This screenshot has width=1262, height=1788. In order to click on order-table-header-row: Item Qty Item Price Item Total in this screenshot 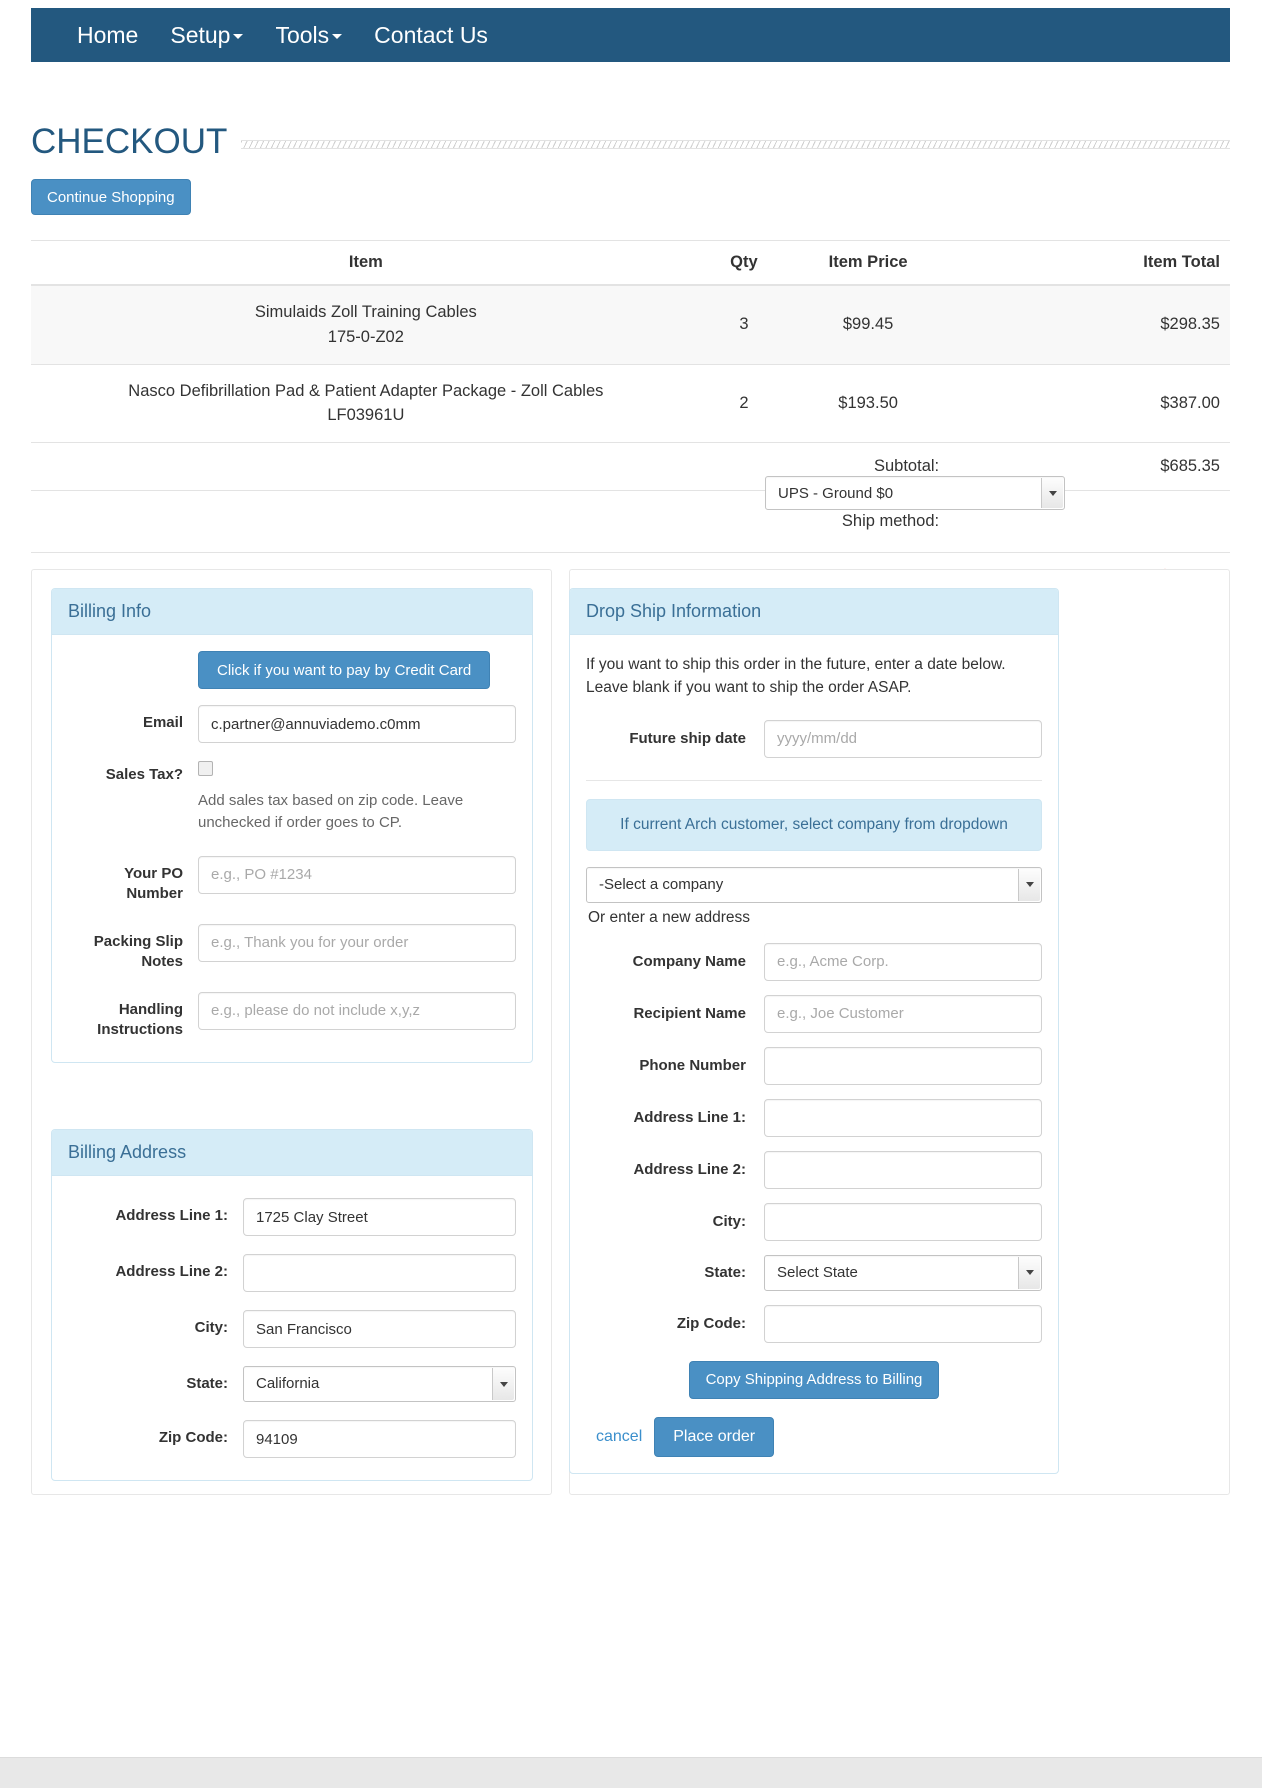, I will do `click(630, 263)`.